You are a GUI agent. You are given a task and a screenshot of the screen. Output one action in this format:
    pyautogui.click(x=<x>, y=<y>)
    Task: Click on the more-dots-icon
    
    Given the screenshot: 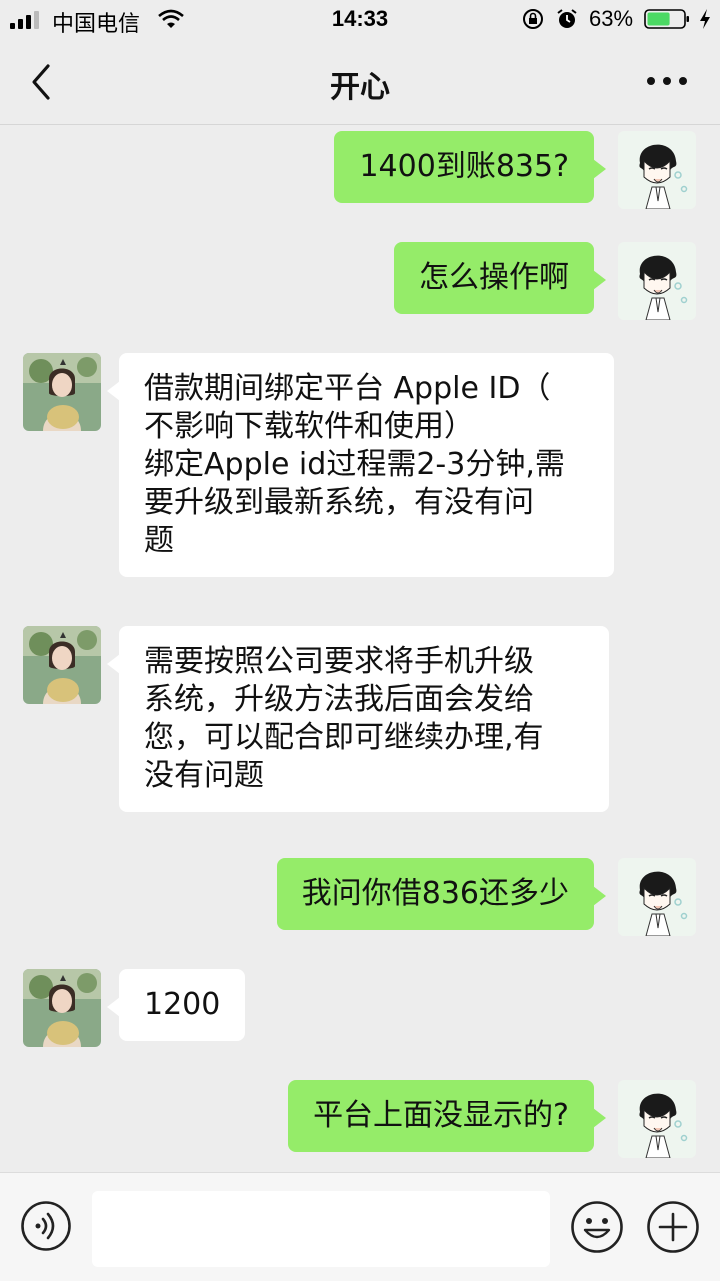 What is the action you would take?
    pyautogui.click(x=667, y=81)
    